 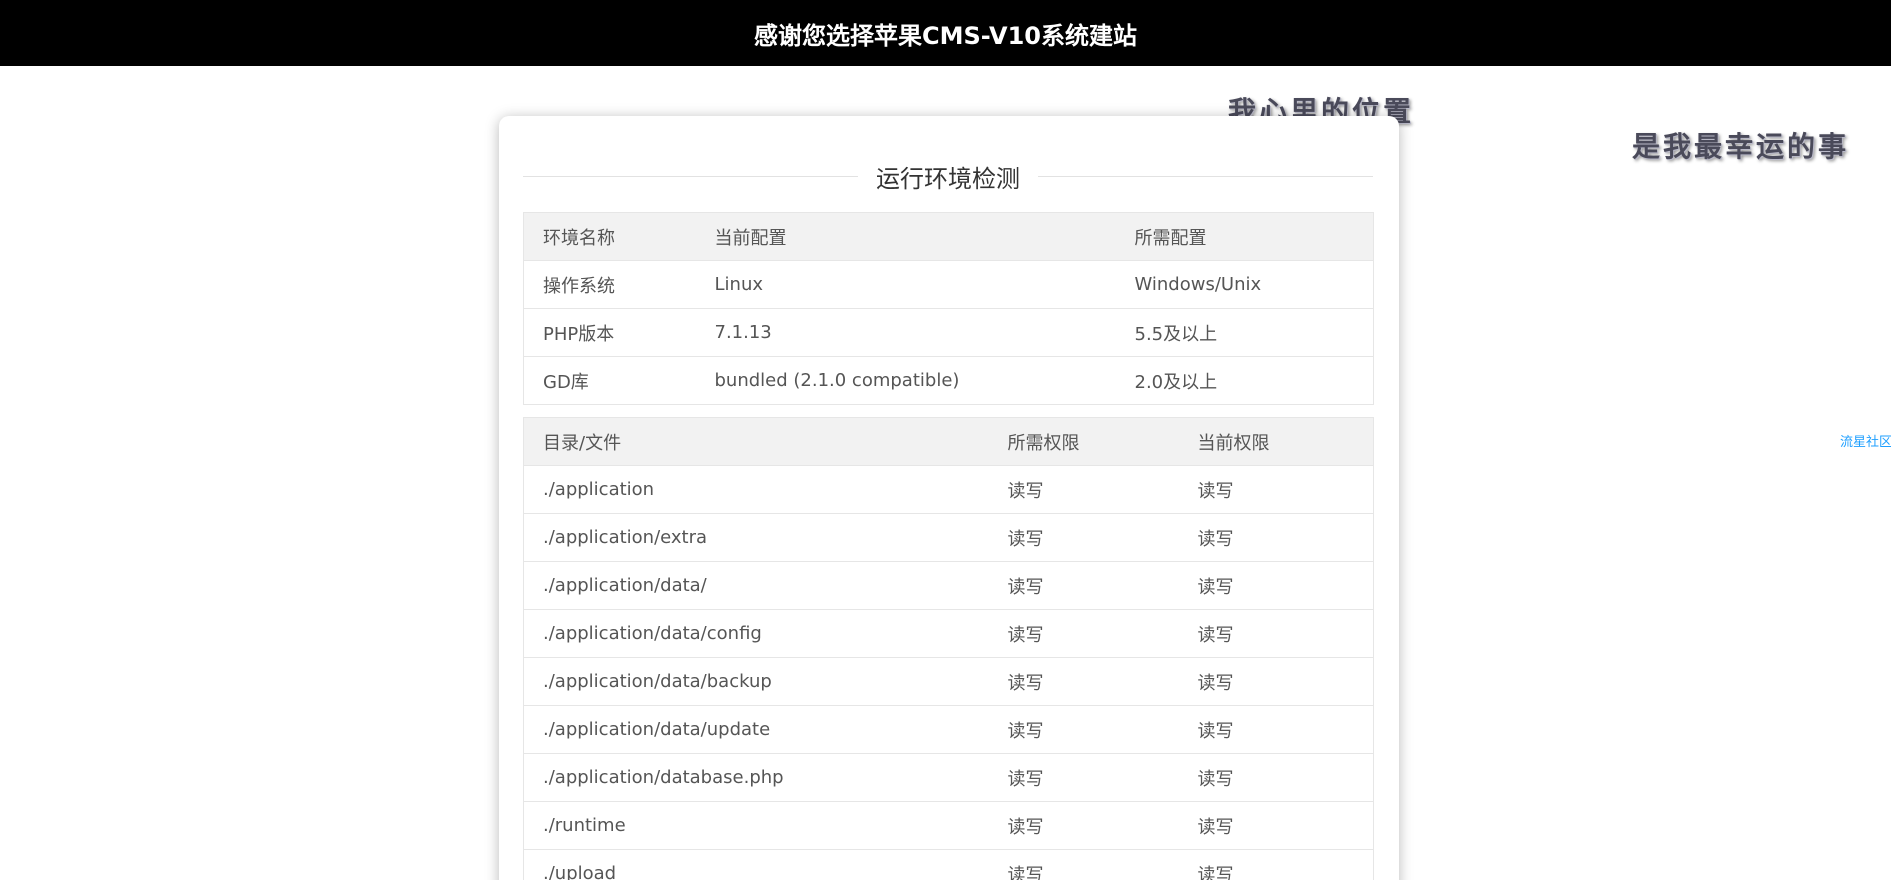 What do you see at coordinates (756, 537) in the screenshot?
I see `path-cell: ./application/extra` at bounding box center [756, 537].